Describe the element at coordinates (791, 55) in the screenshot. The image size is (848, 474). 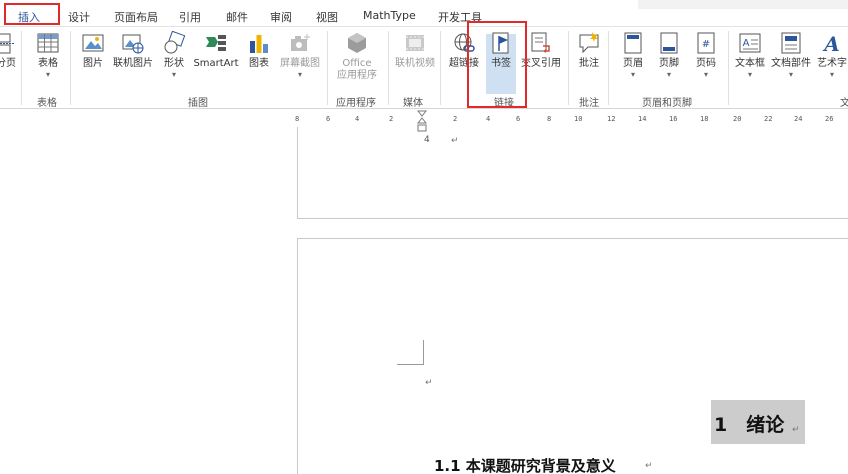
I see `quick-parts-button: 文档部件 ▾` at that location.